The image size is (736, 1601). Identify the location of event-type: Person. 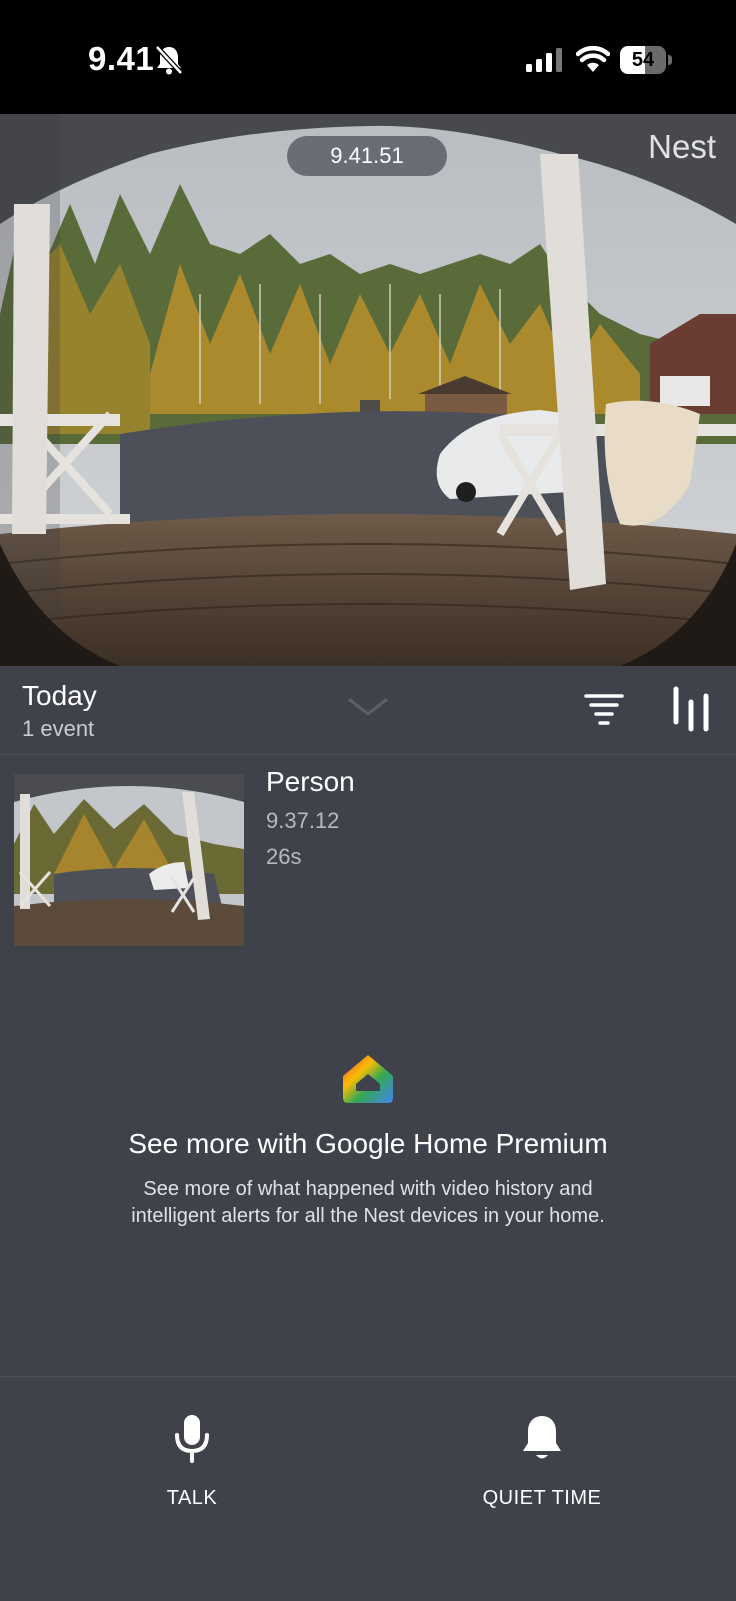
(310, 781).